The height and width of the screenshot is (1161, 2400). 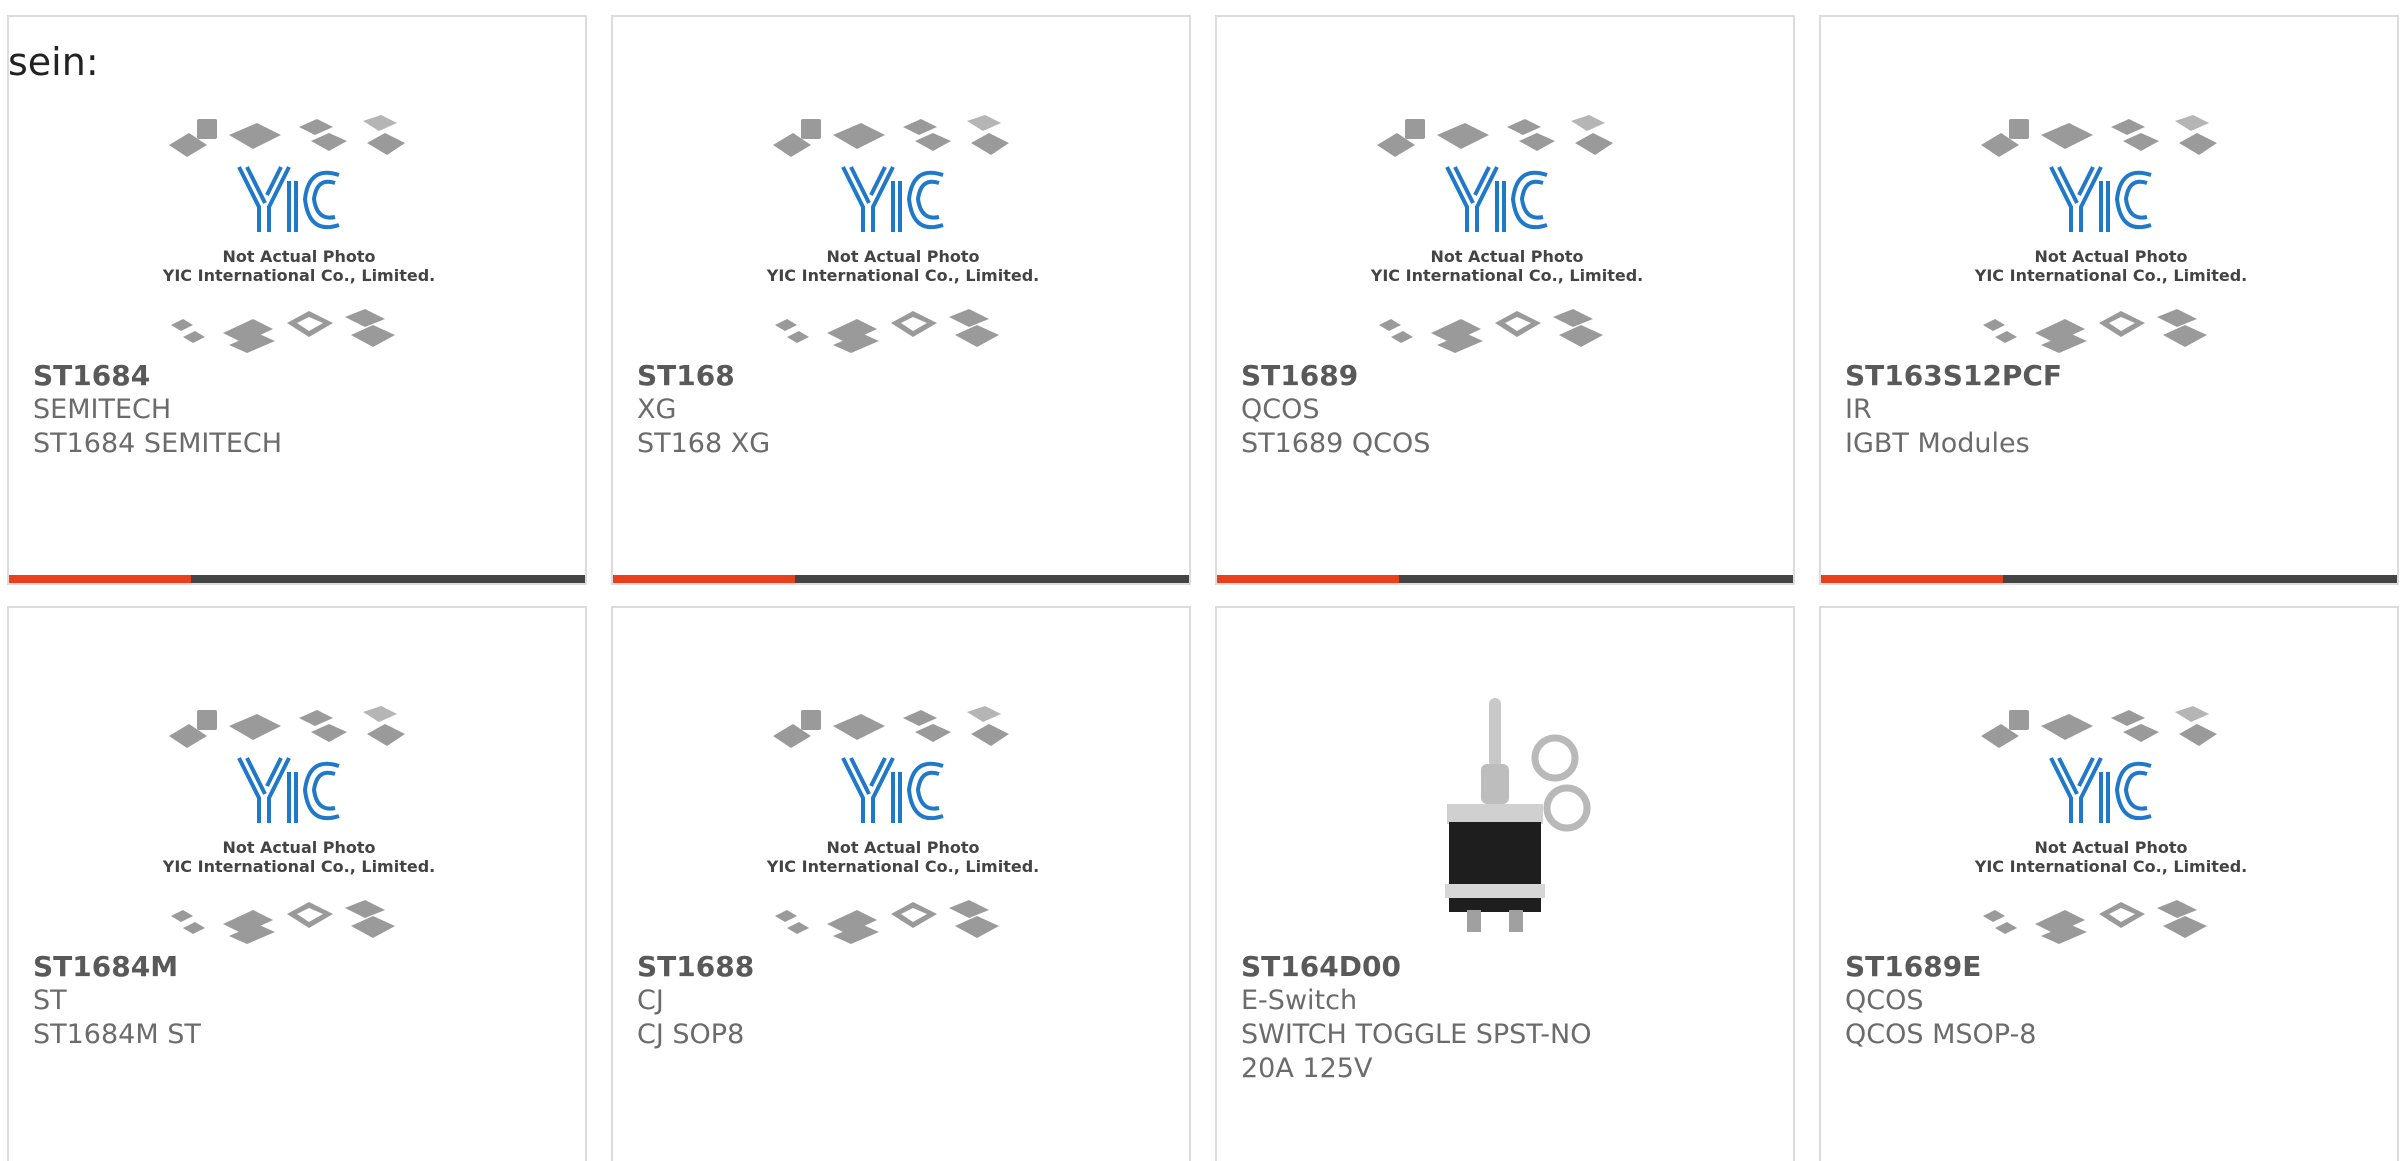 What do you see at coordinates (1858, 409) in the screenshot?
I see `brand: IR` at bounding box center [1858, 409].